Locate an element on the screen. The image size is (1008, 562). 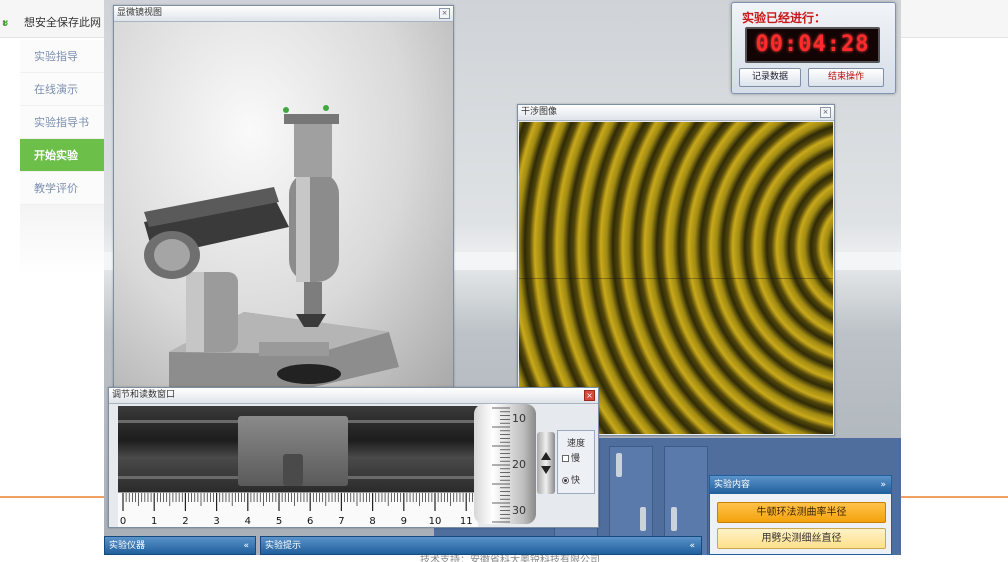
scale-number: 1 is located at coordinates (154, 521).